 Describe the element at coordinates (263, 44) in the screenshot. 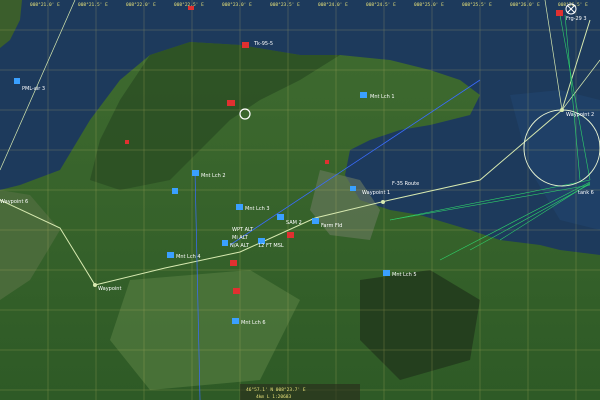

I see `unit-label: Tk-95-5` at that location.